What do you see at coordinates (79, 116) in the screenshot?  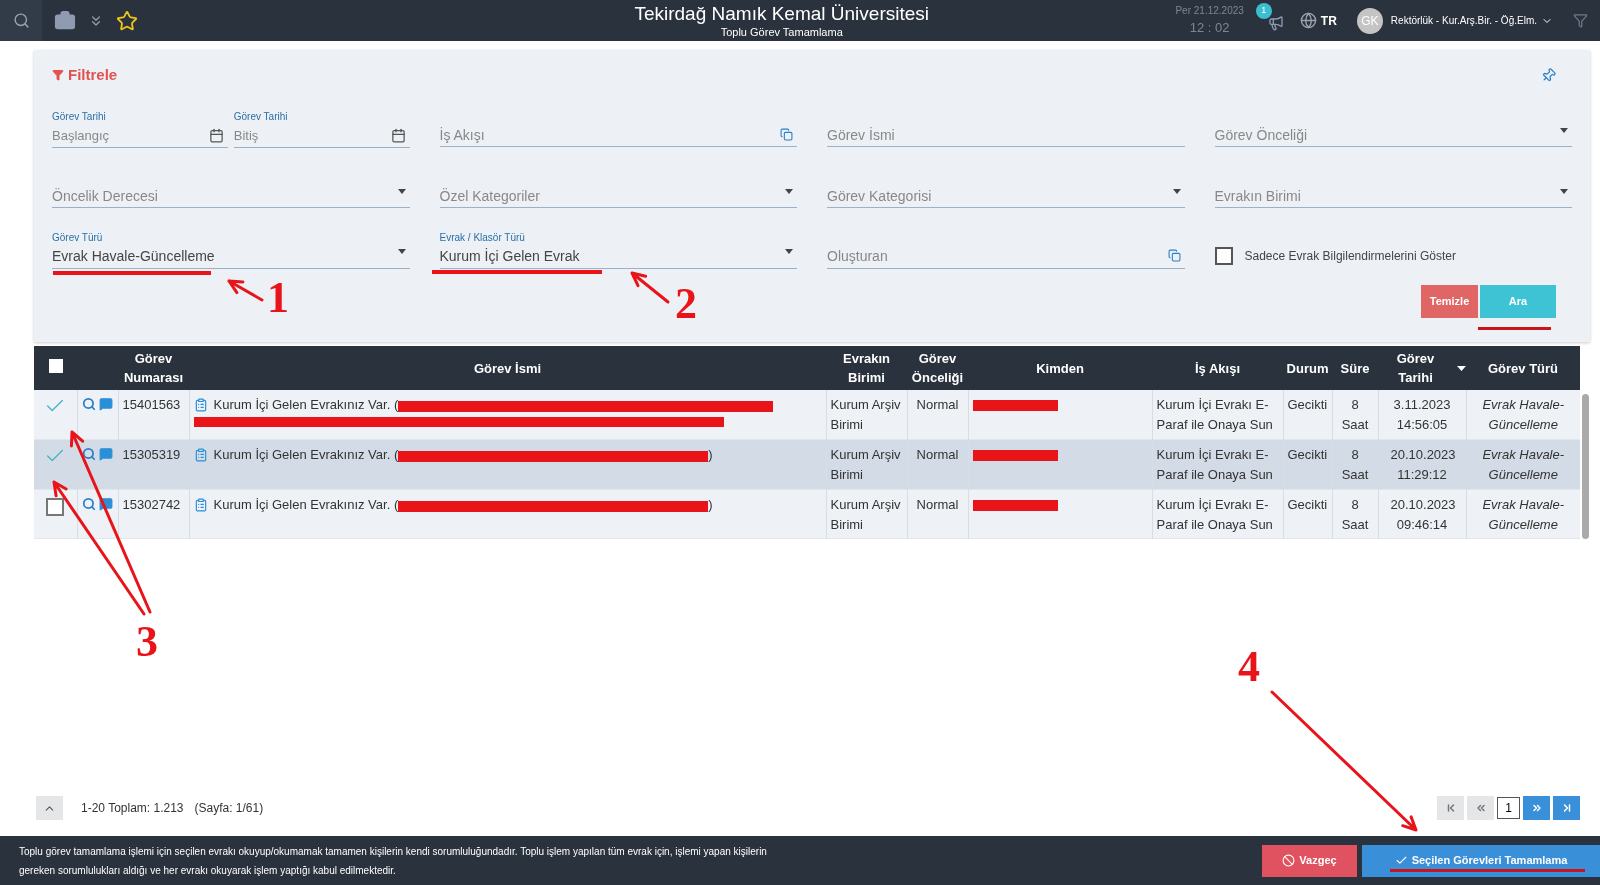 I see `field-label: Görev Tarihi` at bounding box center [79, 116].